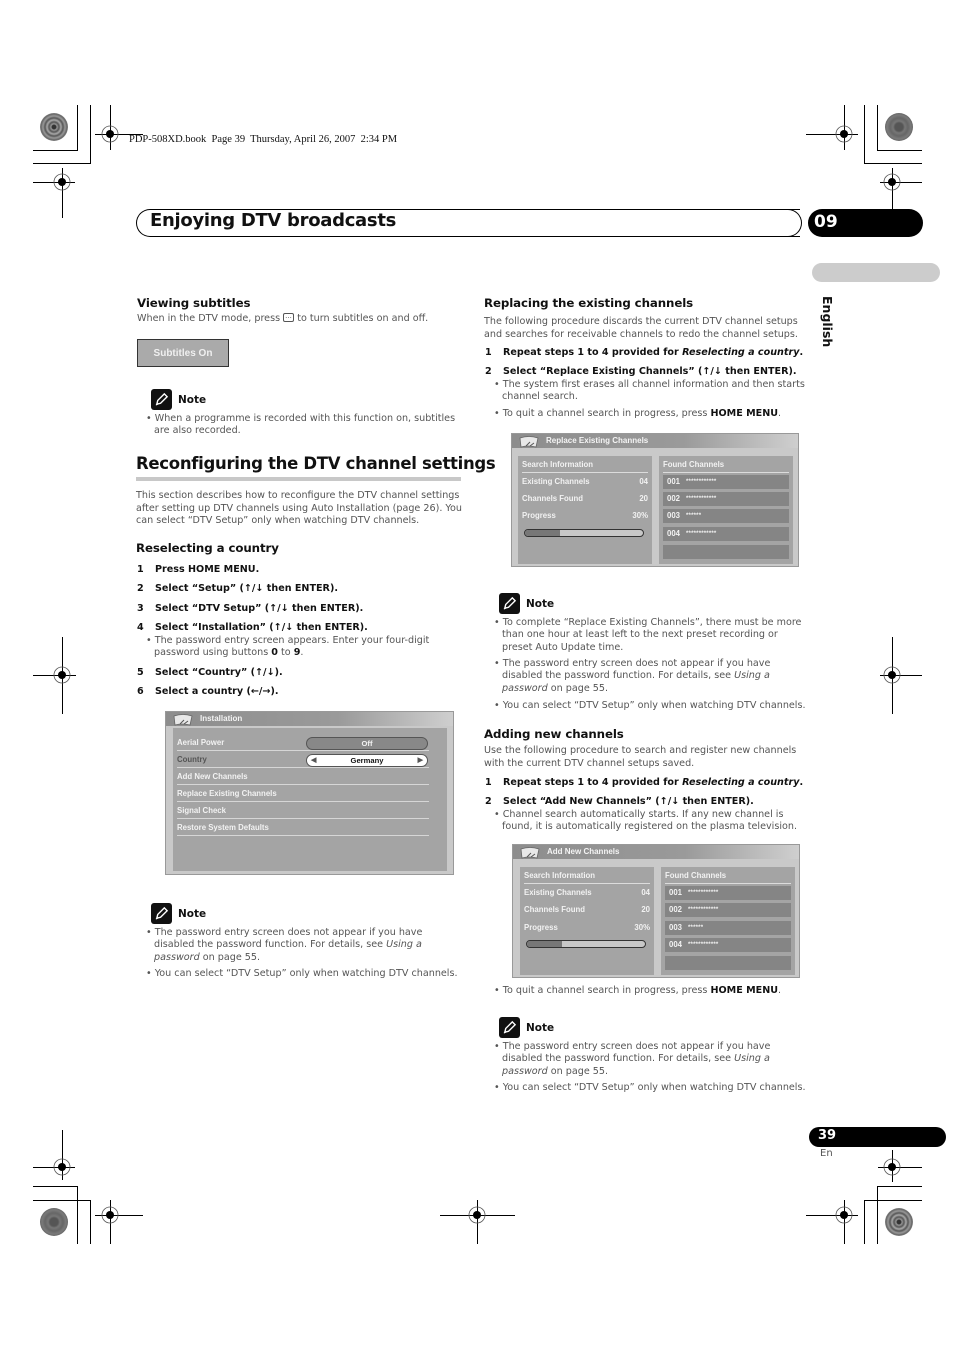 The image size is (954, 1351). Describe the element at coordinates (261, 627) in the screenshot. I see `step-text: Select “Installation” (↑/↓ then ENTER).` at that location.